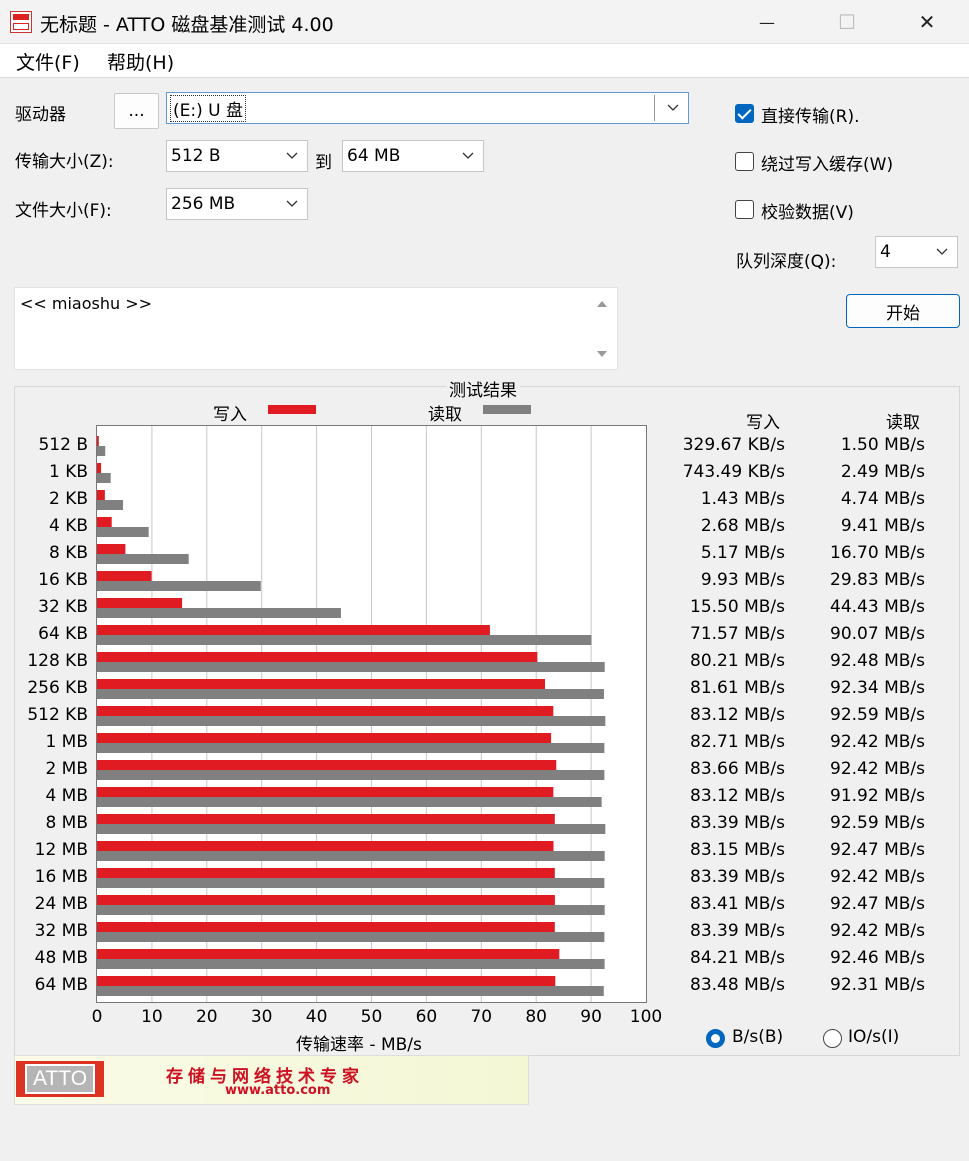  I want to click on category-label: 32 KB, so click(63, 607).